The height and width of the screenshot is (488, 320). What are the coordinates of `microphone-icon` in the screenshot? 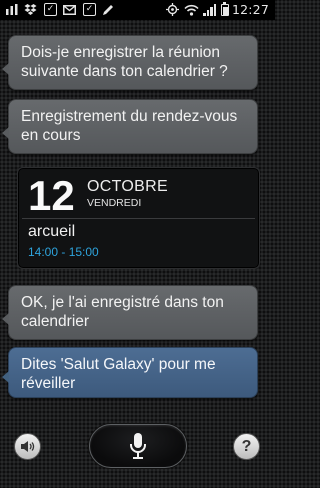 It's located at (138, 448).